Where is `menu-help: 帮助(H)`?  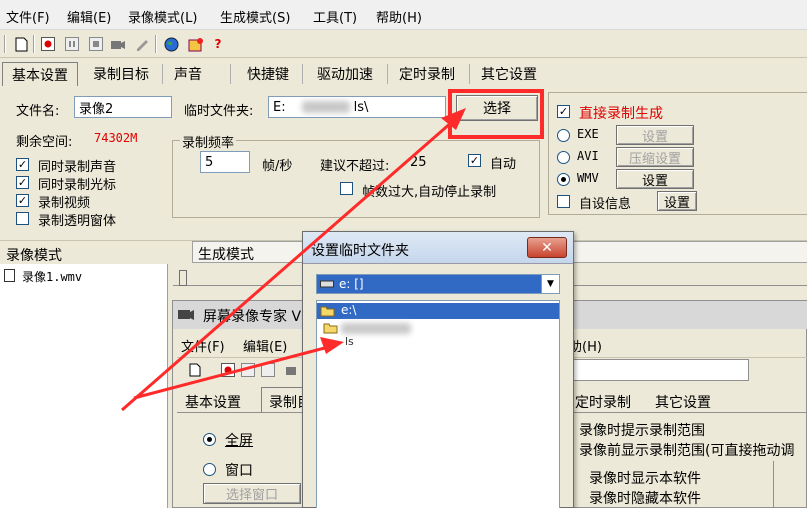
menu-help: 帮助(H) is located at coordinates (399, 16).